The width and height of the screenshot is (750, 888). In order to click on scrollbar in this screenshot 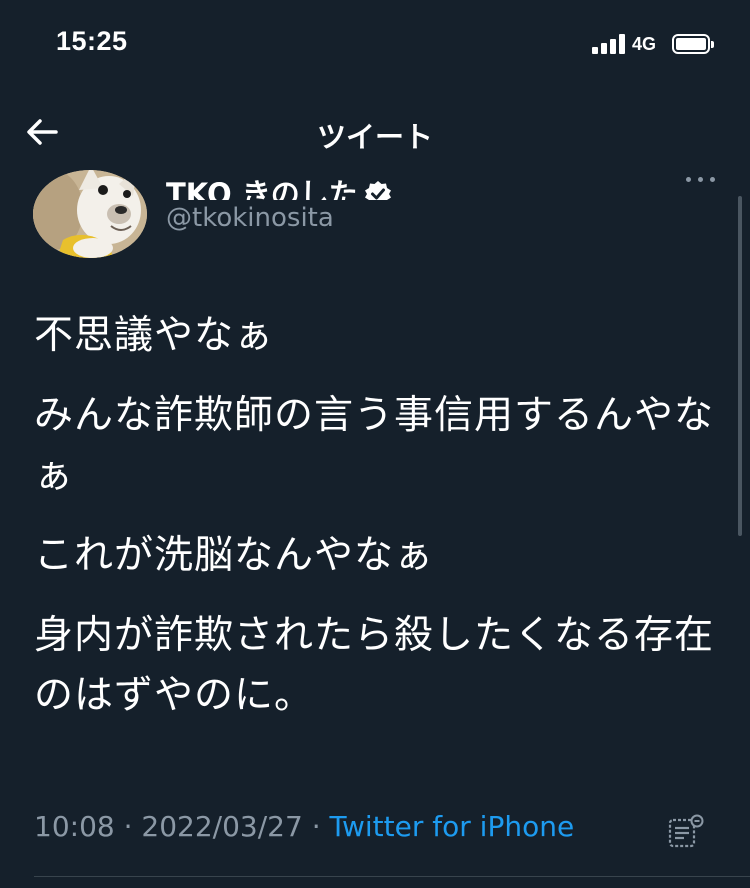, I will do `click(740, 366)`.